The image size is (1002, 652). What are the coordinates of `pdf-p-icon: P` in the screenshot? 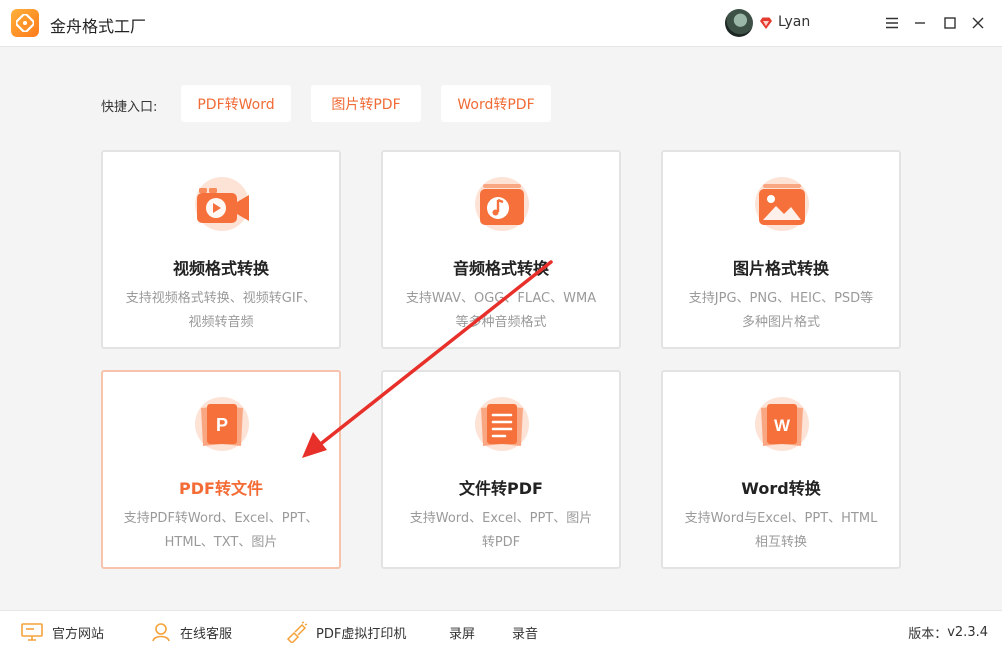 It's located at (222, 424).